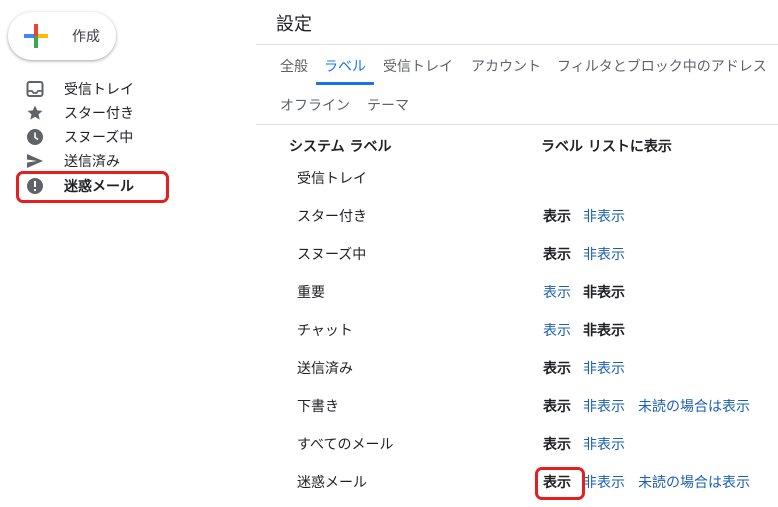 This screenshot has width=778, height=507. Describe the element at coordinates (35, 137) in the screenshot. I see `clock-icon` at that location.